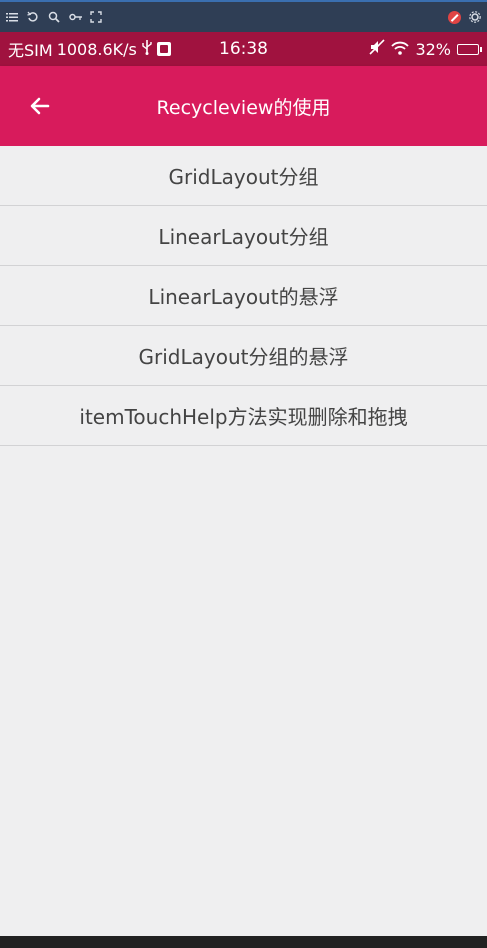  I want to click on emulator-toolbar-left, so click(54, 17).